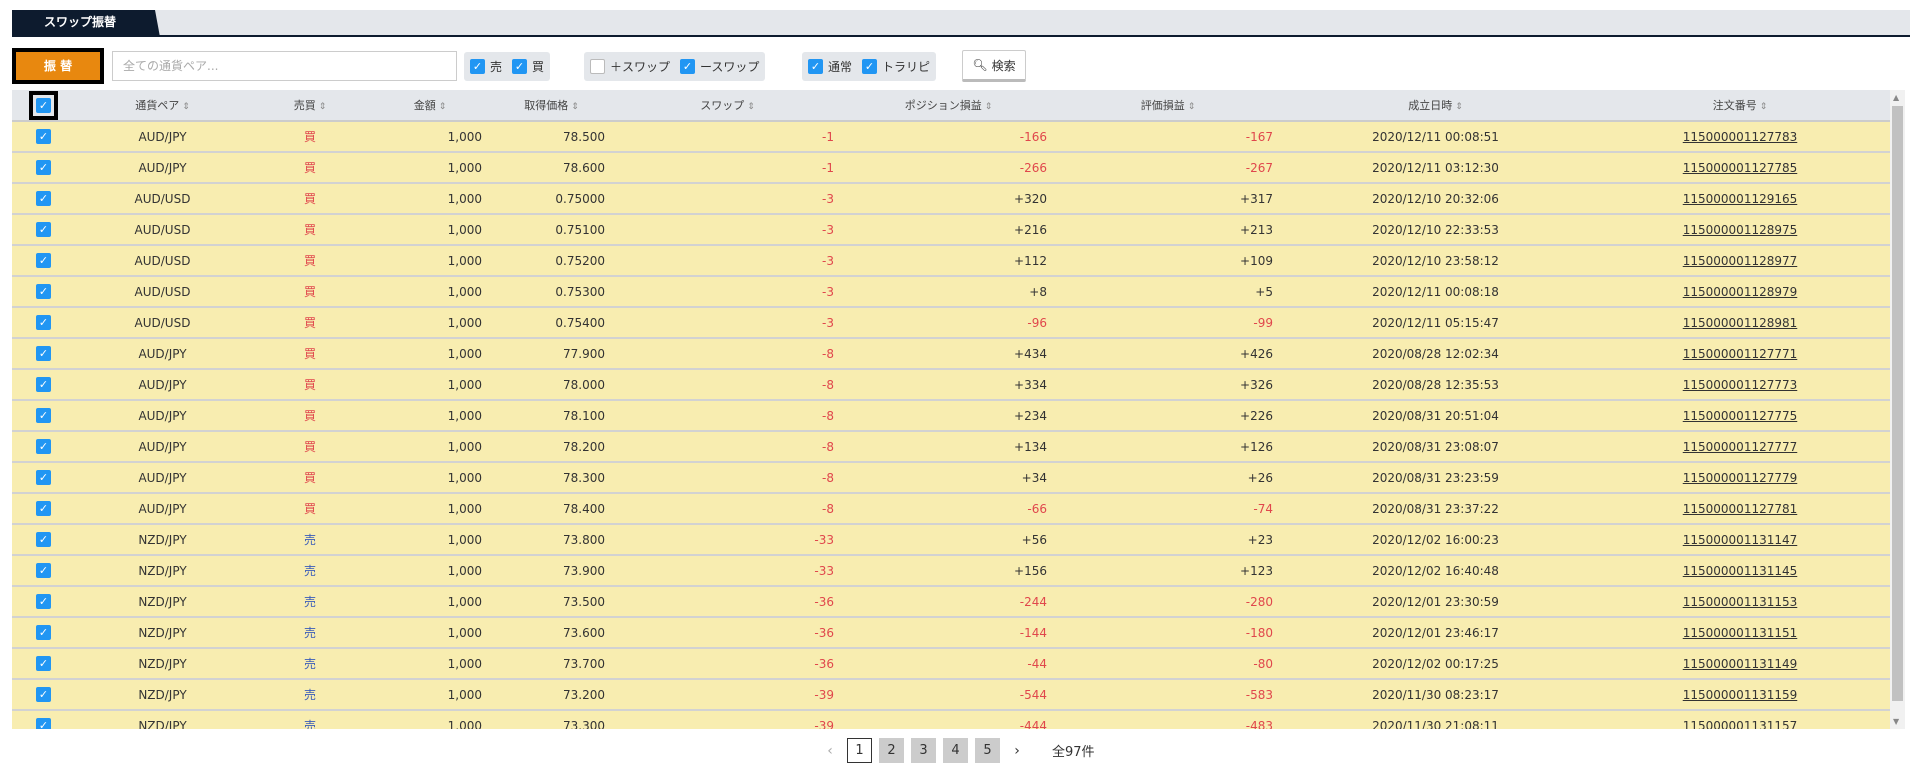 Image resolution: width=1910 pixels, height=771 pixels. I want to click on next-page-icon: ›, so click(1017, 751).